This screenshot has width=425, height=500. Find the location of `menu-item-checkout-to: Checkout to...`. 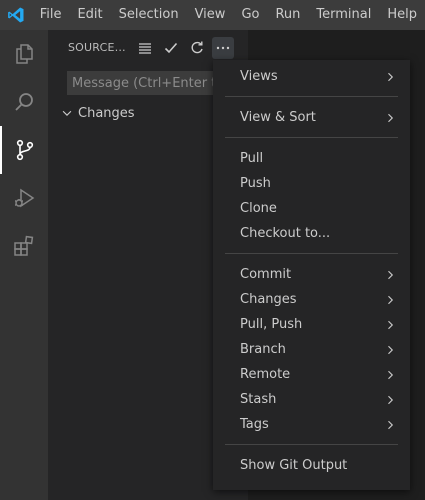

menu-item-checkout-to: Checkout to... is located at coordinates (311, 233).